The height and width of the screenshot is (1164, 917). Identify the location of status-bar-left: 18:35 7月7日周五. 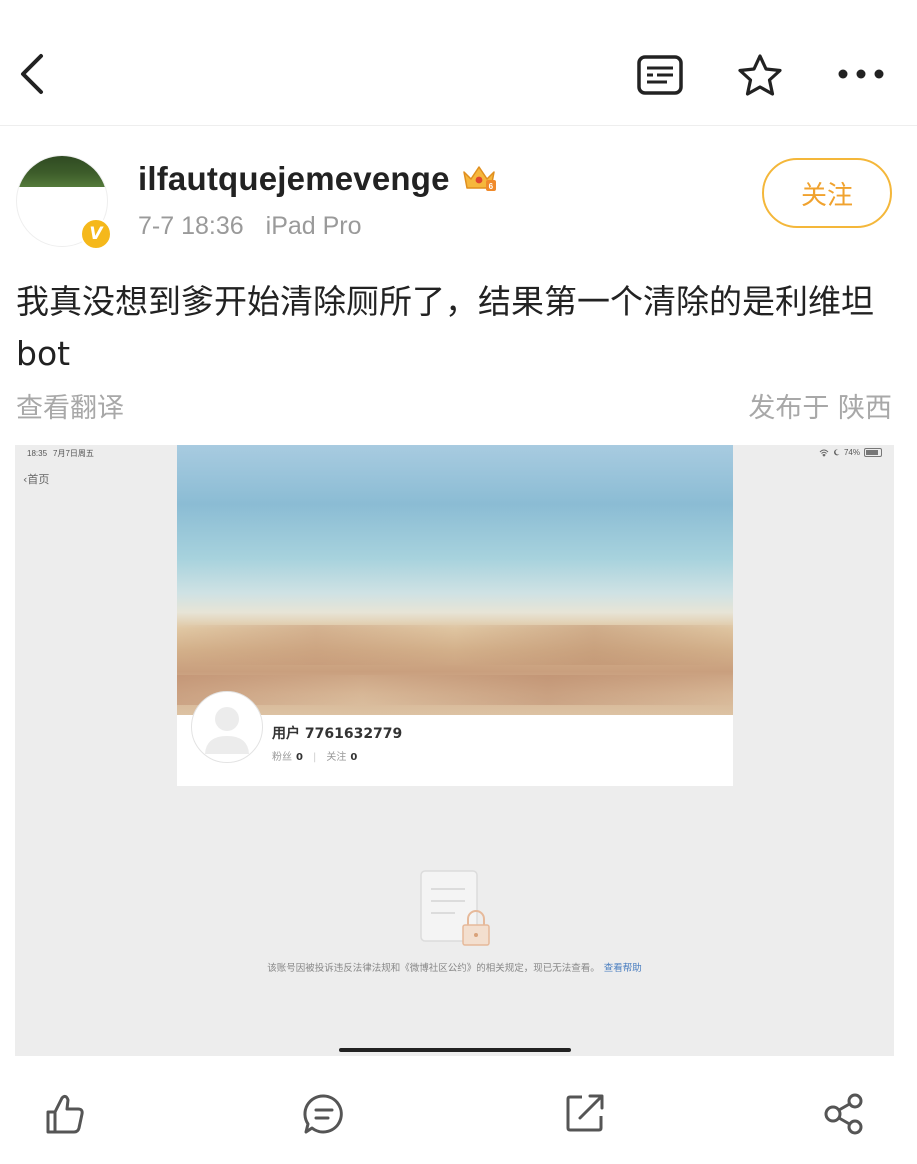
(60, 453).